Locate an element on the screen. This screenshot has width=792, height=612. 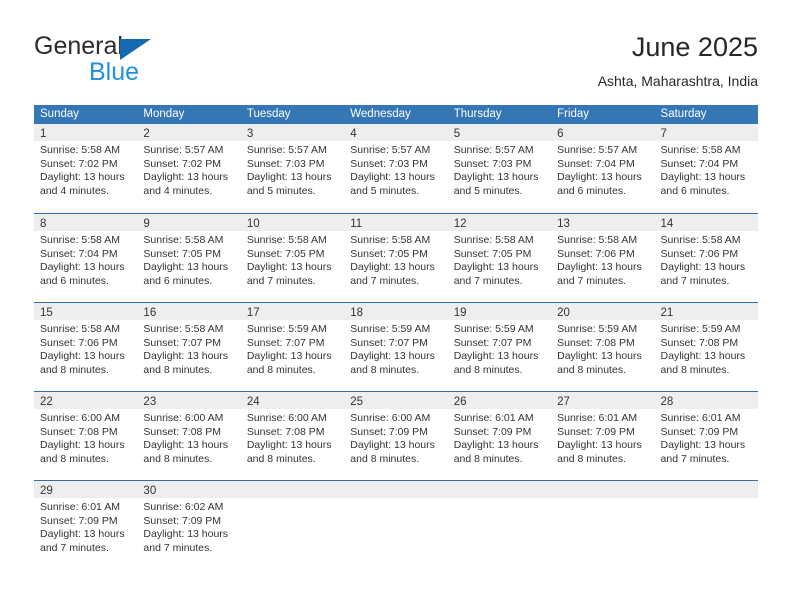
day-number-band: 6 is located at coordinates (603, 132).